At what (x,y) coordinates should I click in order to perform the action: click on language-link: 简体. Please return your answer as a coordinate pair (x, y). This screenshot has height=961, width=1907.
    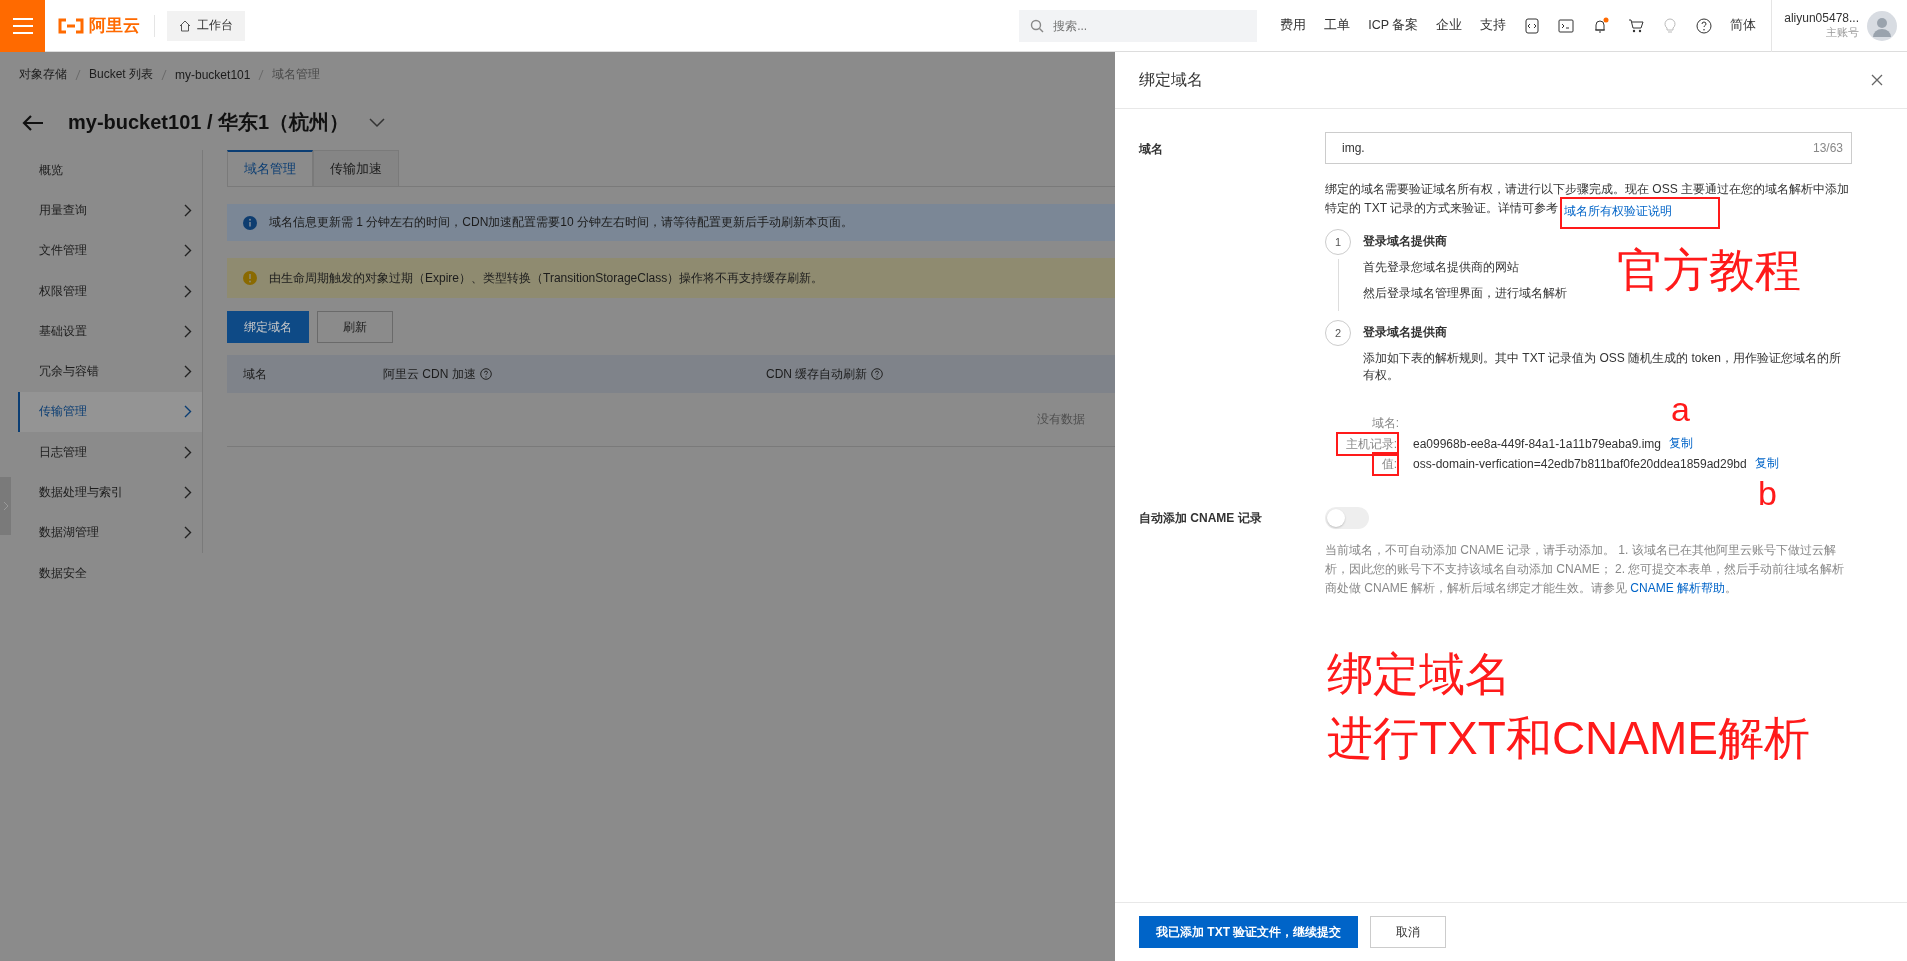
    Looking at the image, I should click on (1743, 25).